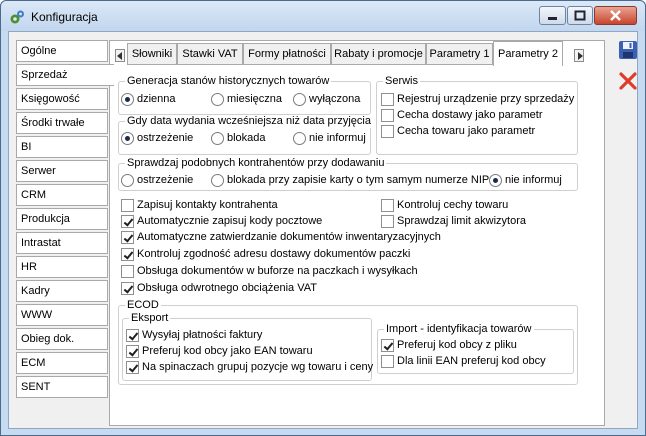 The width and height of the screenshot is (646, 436). Describe the element at coordinates (127, 288) in the screenshot. I see `param-check-7-checkbox-icon` at that location.